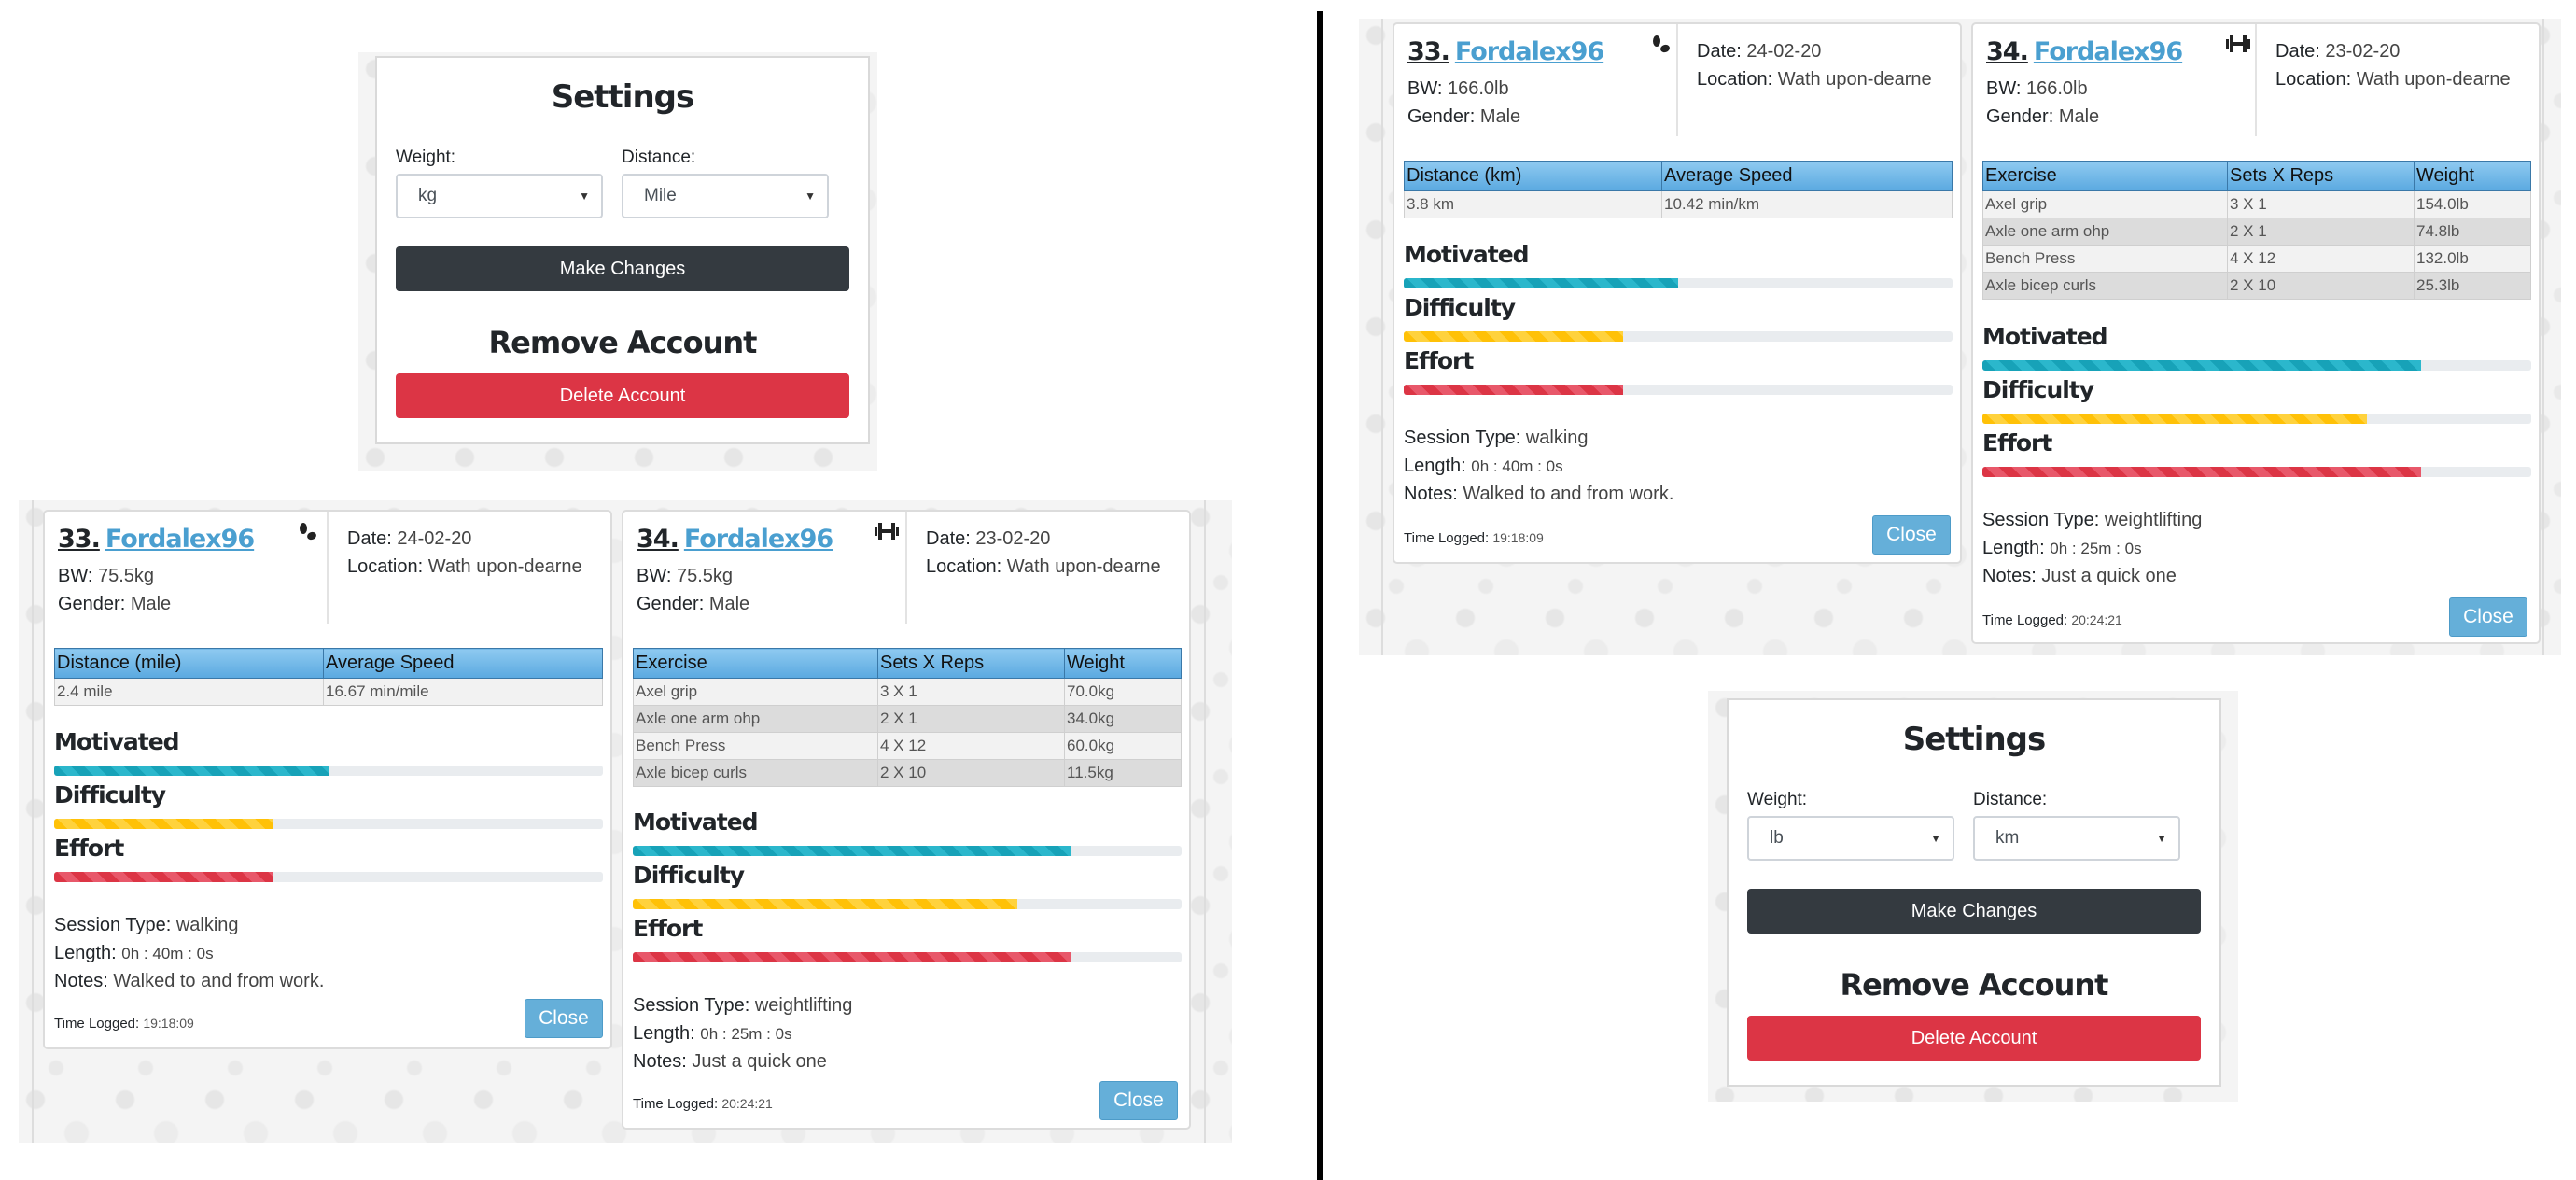  What do you see at coordinates (1850, 838) in the screenshot?
I see `weight-select: lb ▼` at bounding box center [1850, 838].